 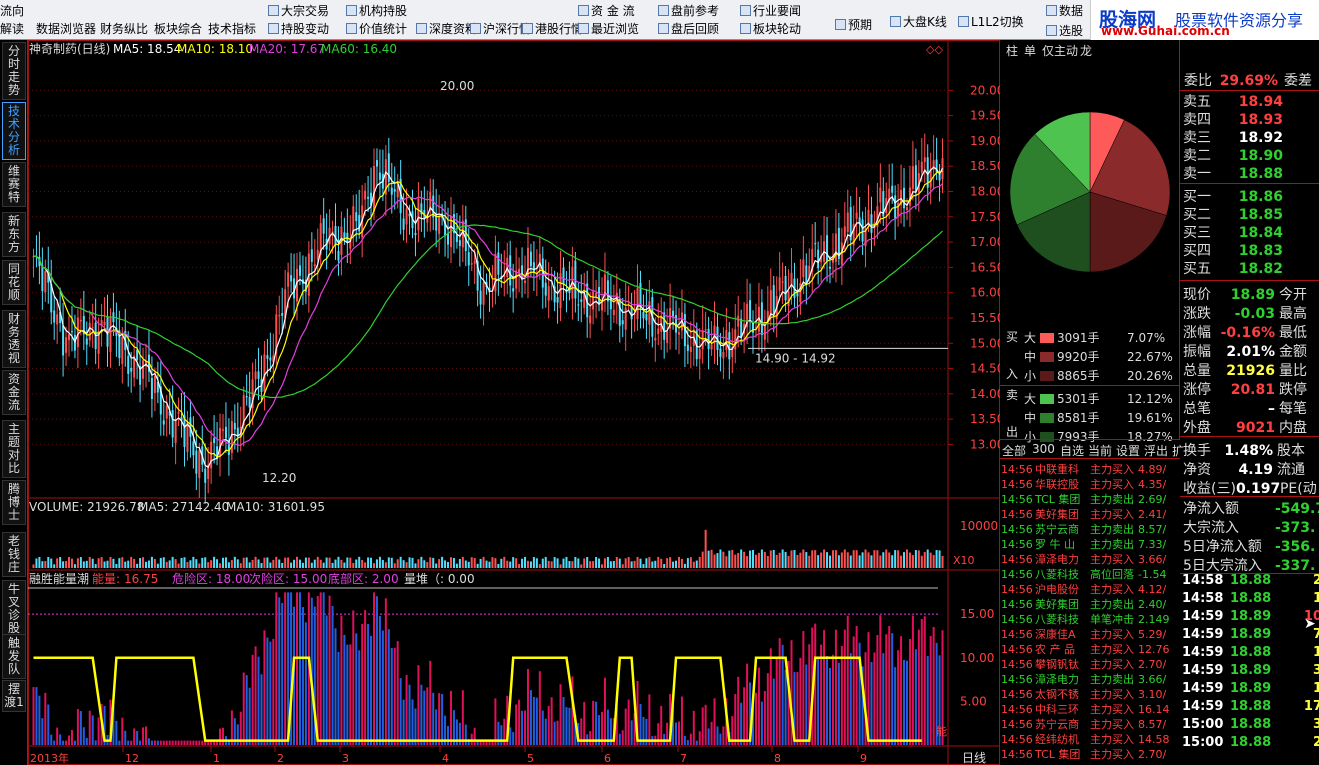 What do you see at coordinates (1089, 634) in the screenshot?
I see `trade-row: 14:56 深康佳A 主力买入 5.29/` at bounding box center [1089, 634].